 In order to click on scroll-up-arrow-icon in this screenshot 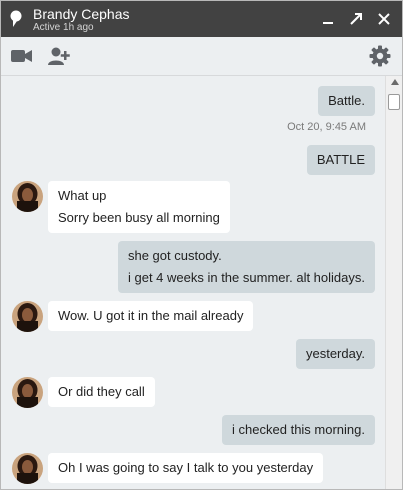, I will do `click(395, 82)`.